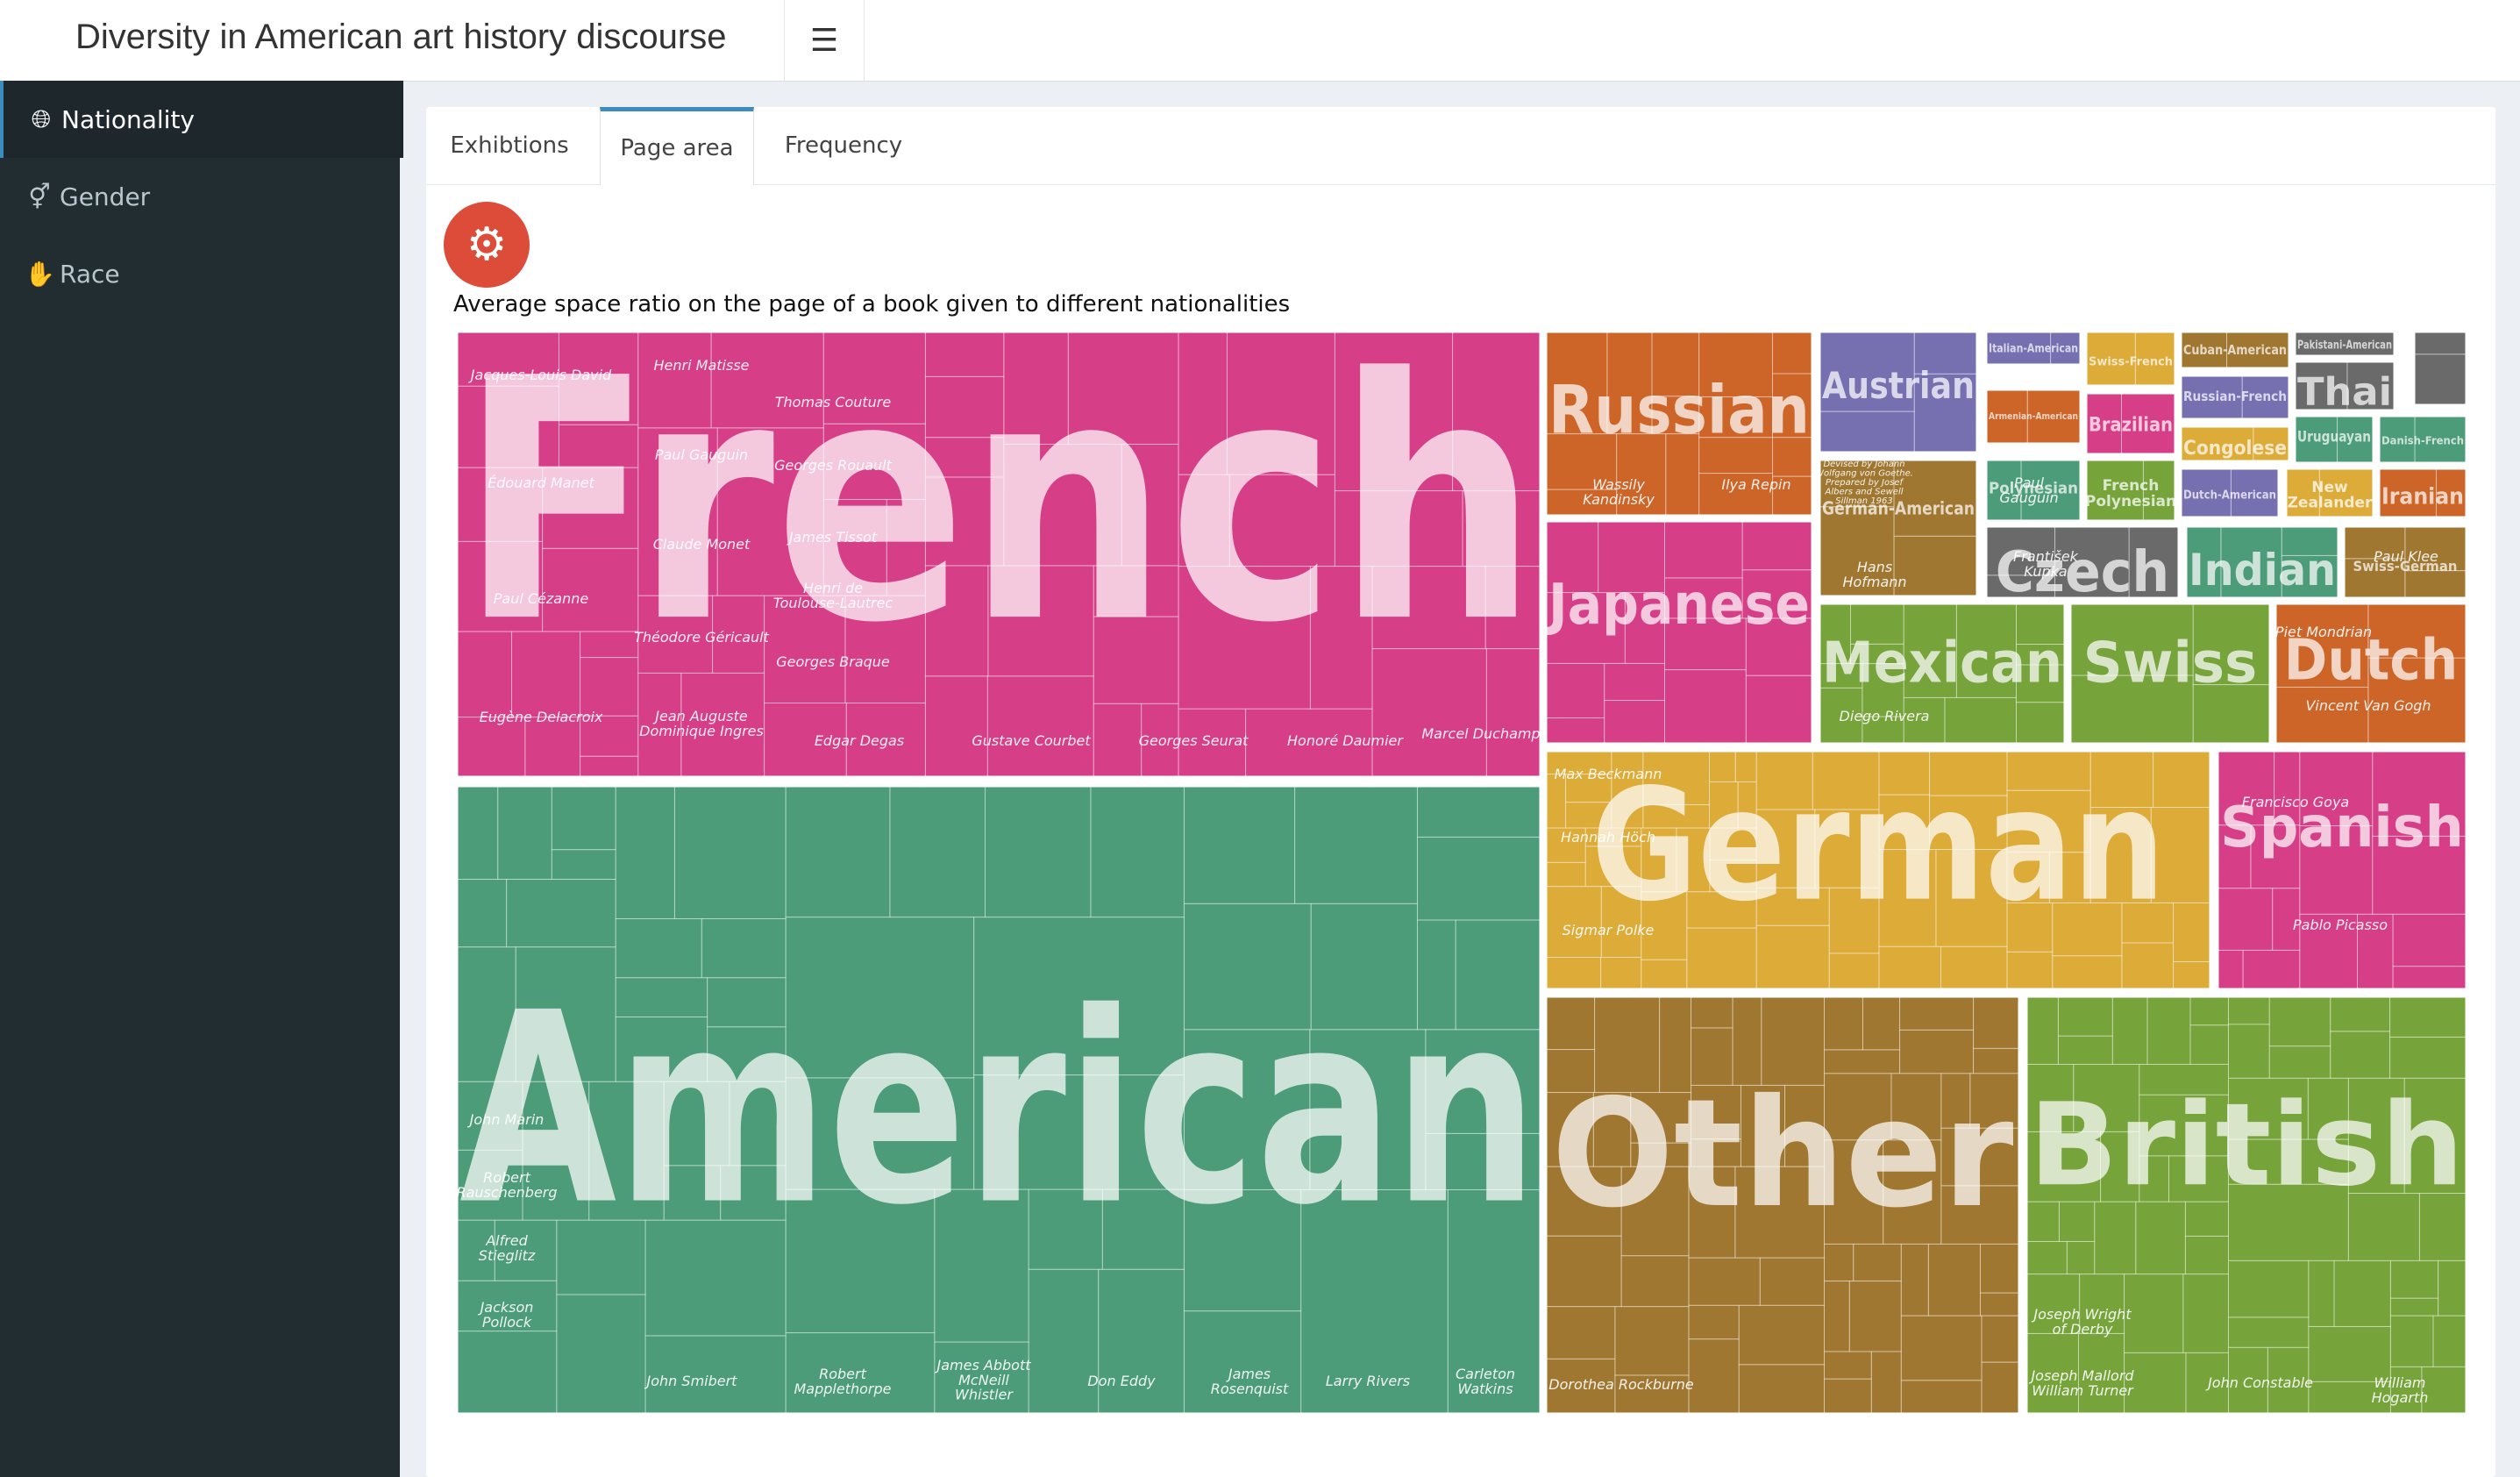  What do you see at coordinates (201, 119) in the screenshot?
I see `sidebar-item-nationality: 🌐︎ Nationality` at bounding box center [201, 119].